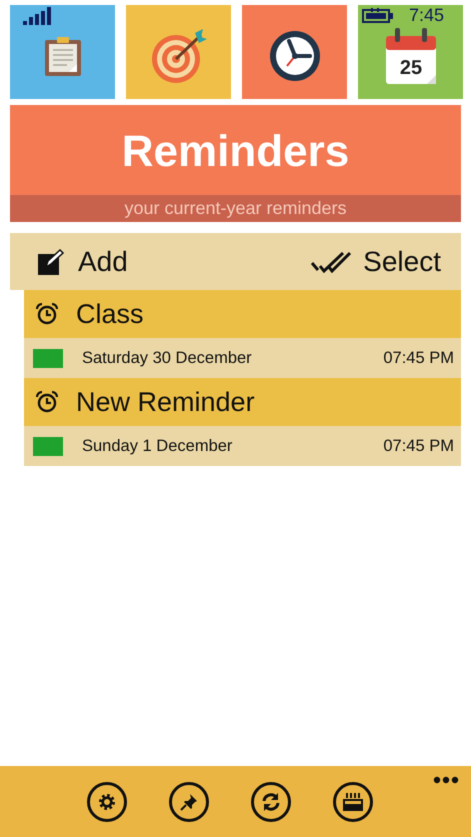 The image size is (471, 837). I want to click on reminder-detail-row: Sunday 1 December 07:45 PM, so click(242, 446).